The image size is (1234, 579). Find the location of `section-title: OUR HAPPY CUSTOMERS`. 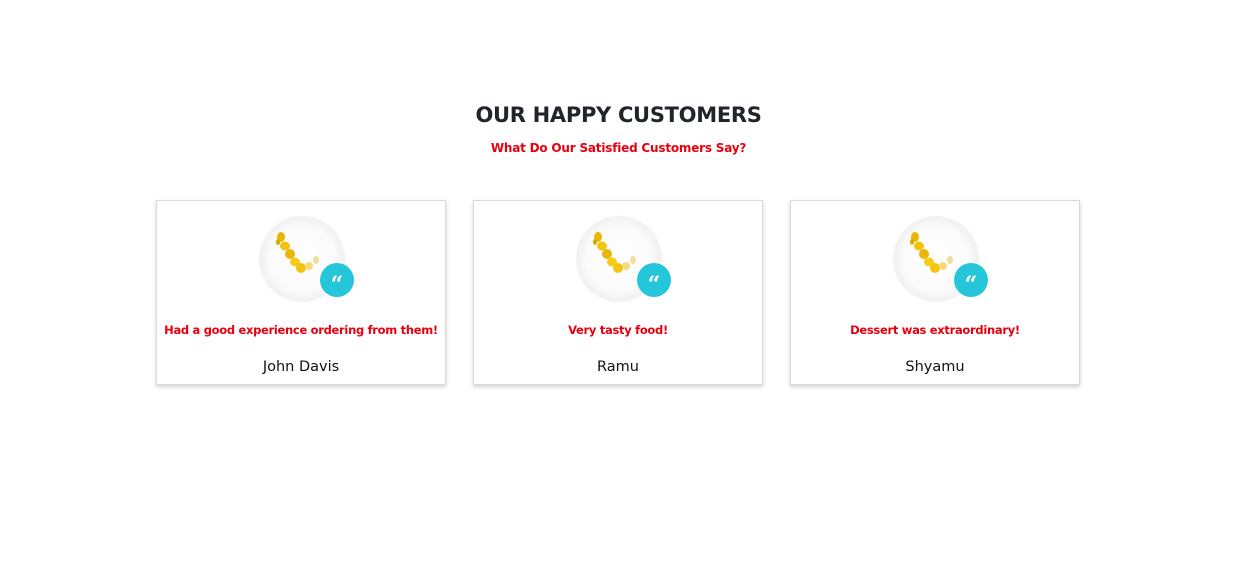

section-title: OUR HAPPY CUSTOMERS is located at coordinates (618, 115).